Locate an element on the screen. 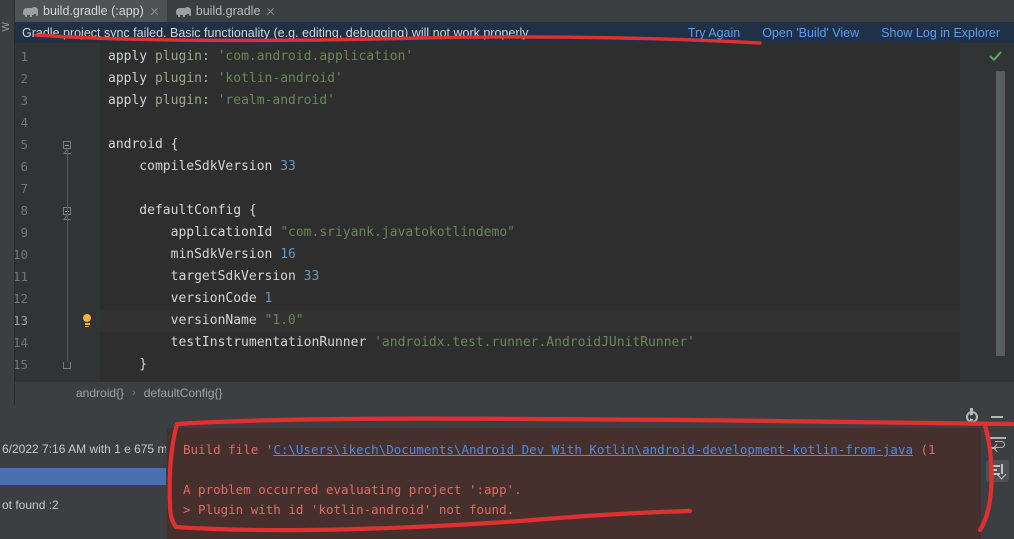 This screenshot has height=539, width=1014. build-panel-header is located at coordinates (507, 416).